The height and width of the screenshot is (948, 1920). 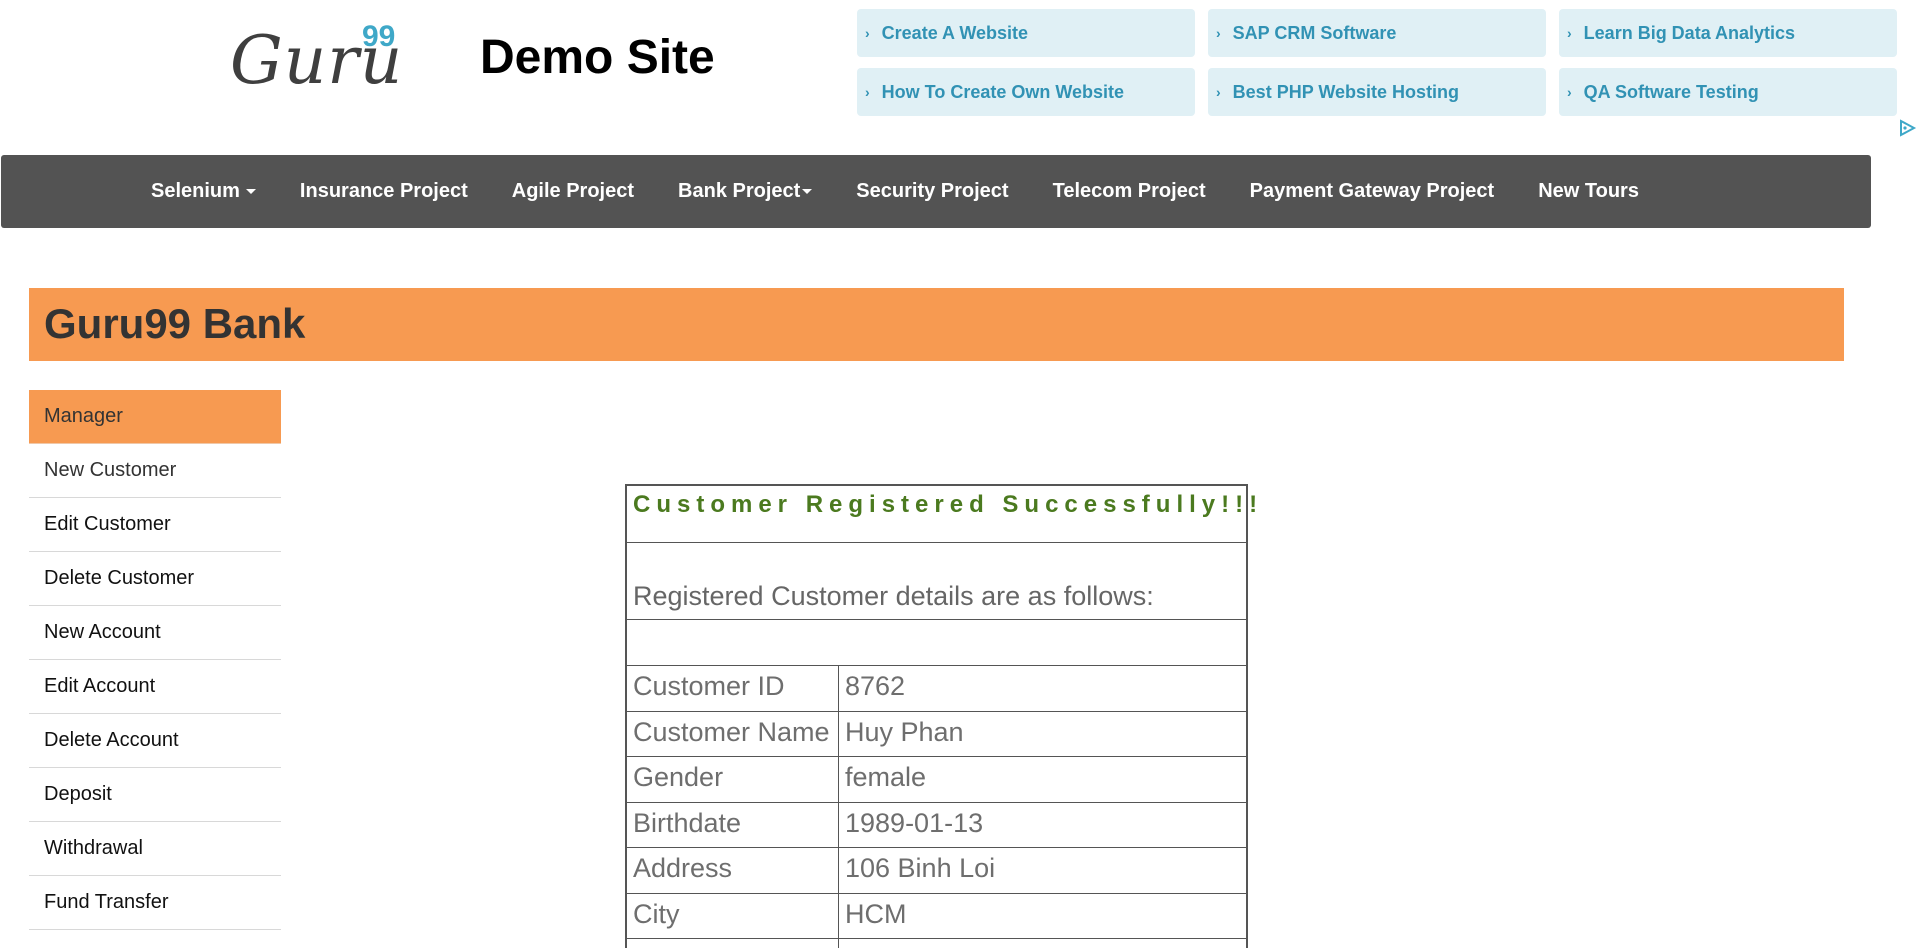 What do you see at coordinates (914, 822) in the screenshot?
I see `row-value: 1989-01-13` at bounding box center [914, 822].